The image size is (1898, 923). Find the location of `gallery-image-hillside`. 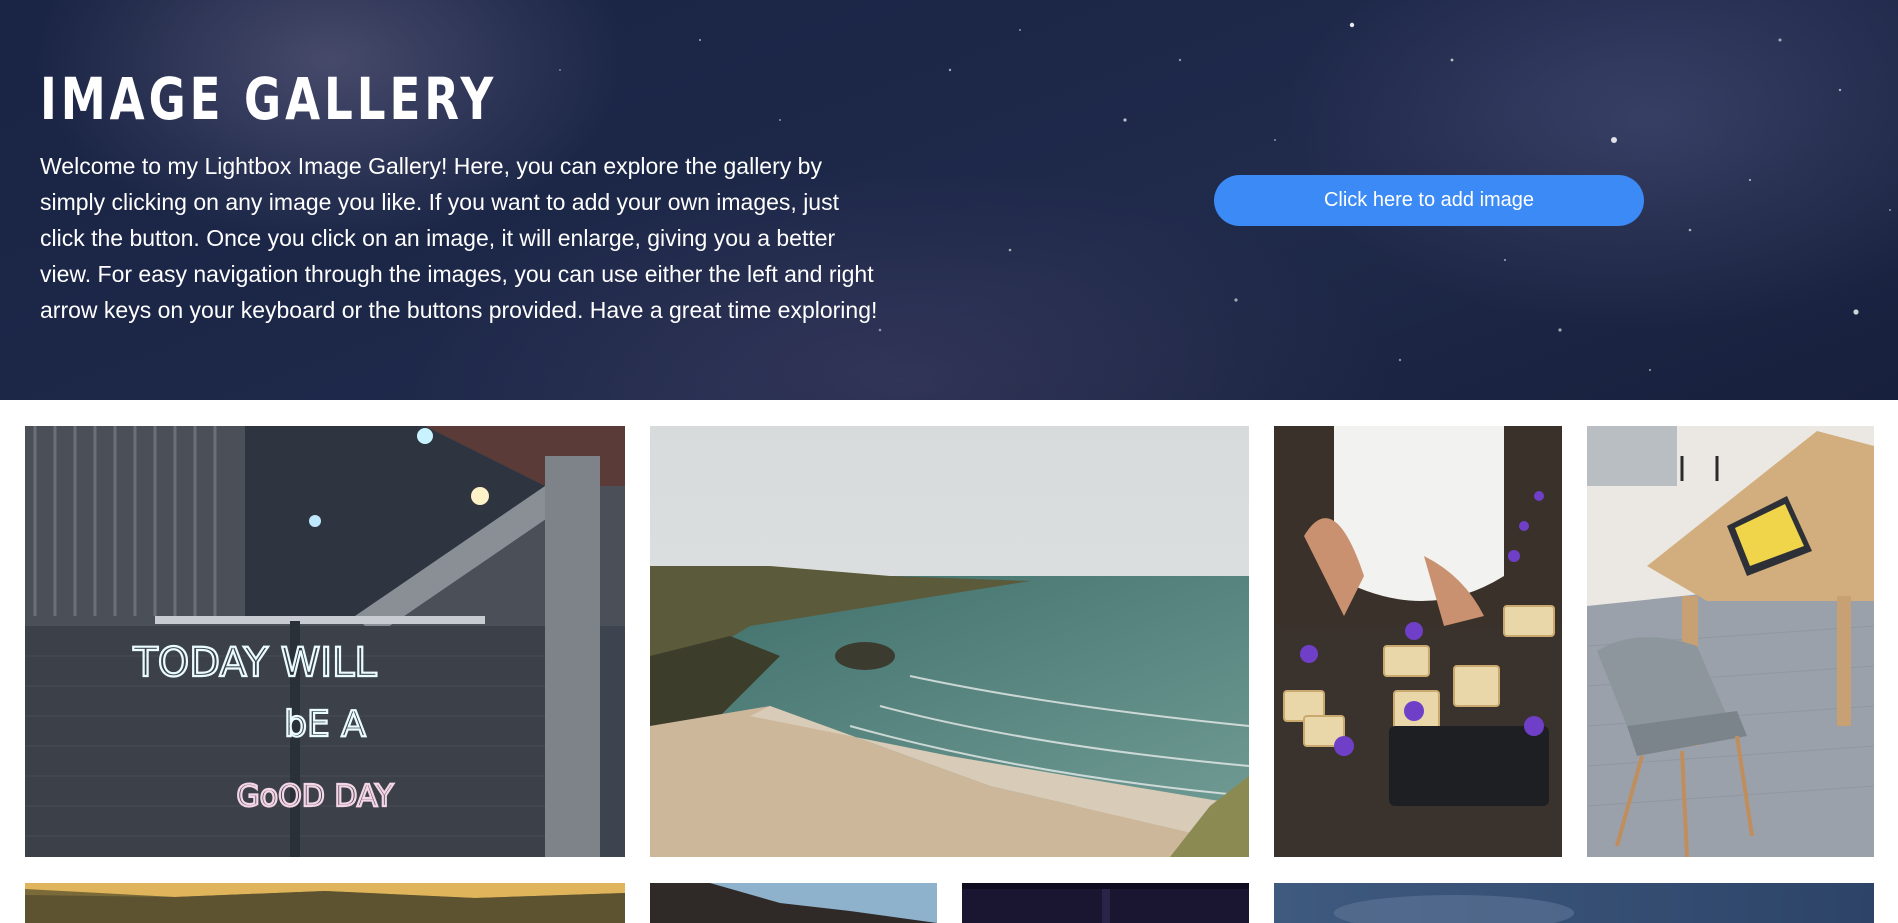

gallery-image-hillside is located at coordinates (325, 903).